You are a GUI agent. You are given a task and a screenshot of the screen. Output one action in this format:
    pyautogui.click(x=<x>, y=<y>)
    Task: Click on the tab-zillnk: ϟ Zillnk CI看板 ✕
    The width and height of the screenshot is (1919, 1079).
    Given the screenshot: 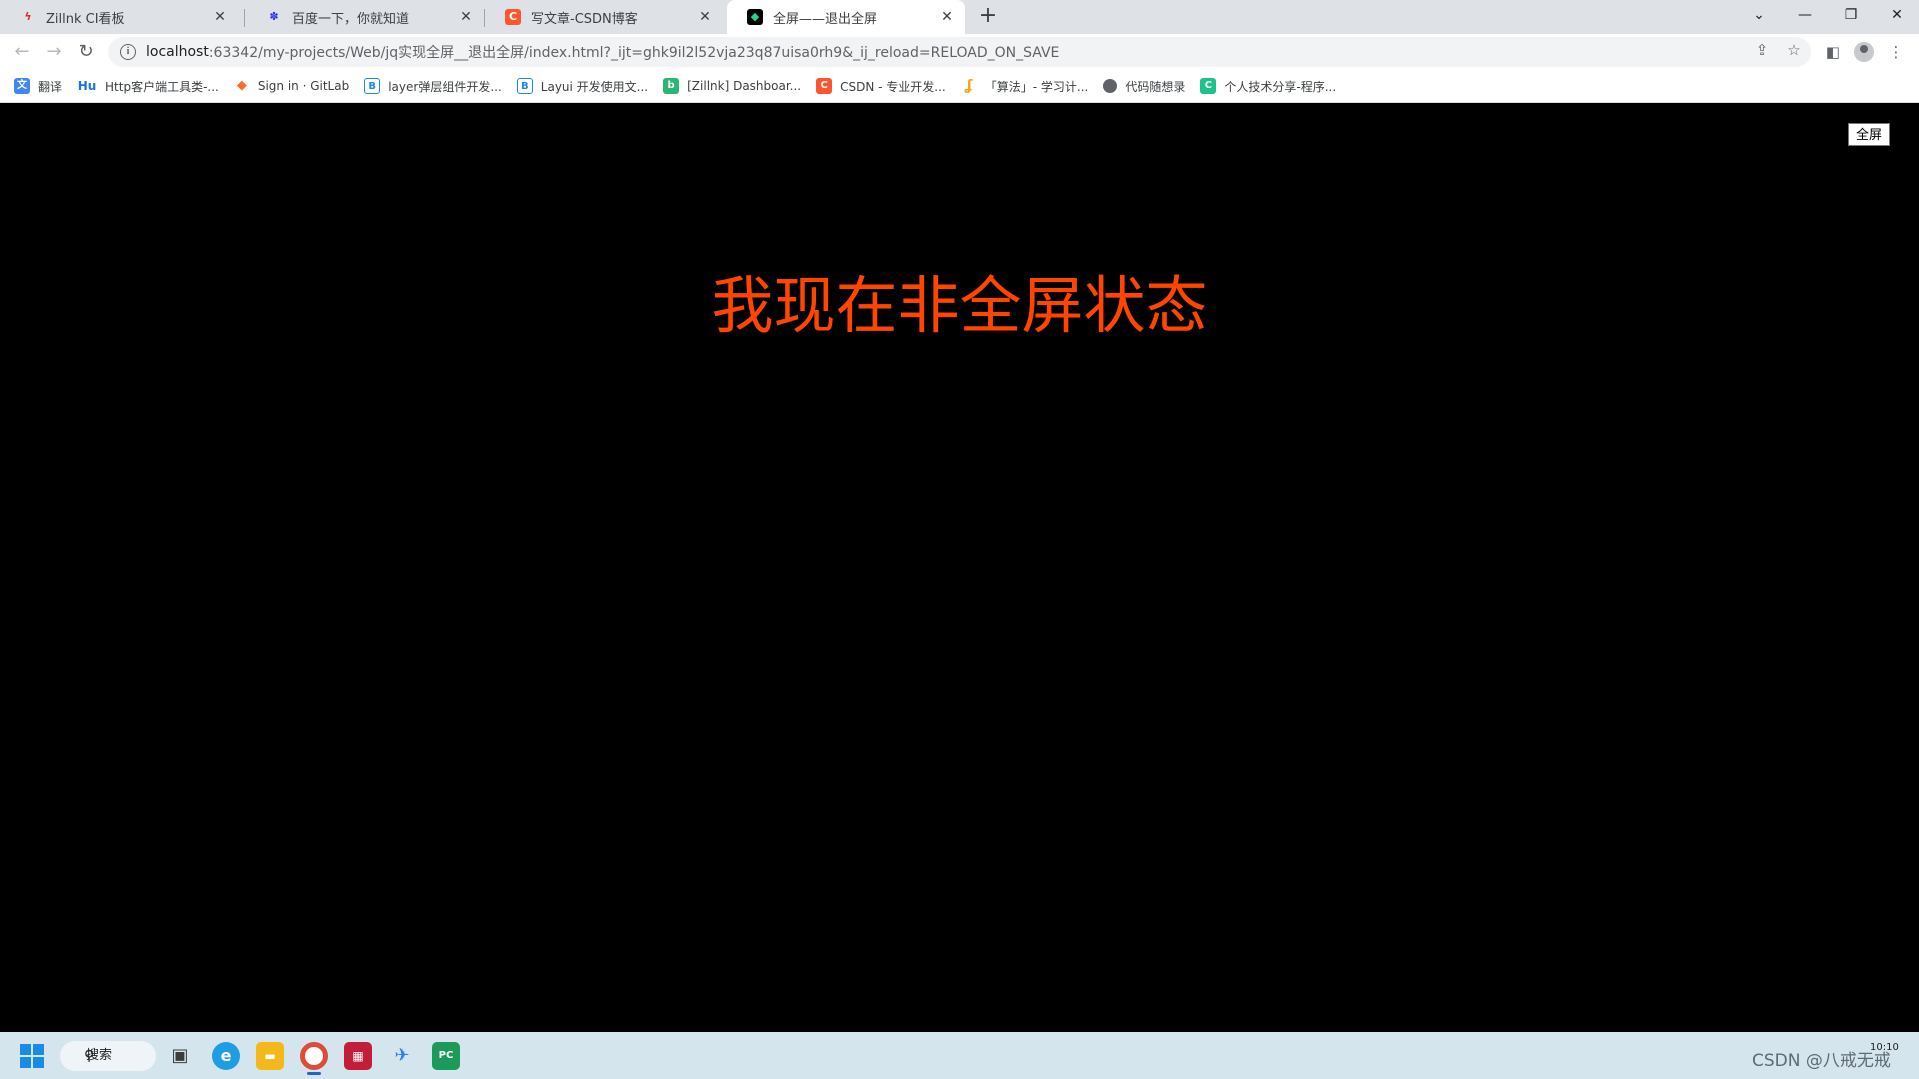 What is the action you would take?
    pyautogui.click(x=119, y=17)
    